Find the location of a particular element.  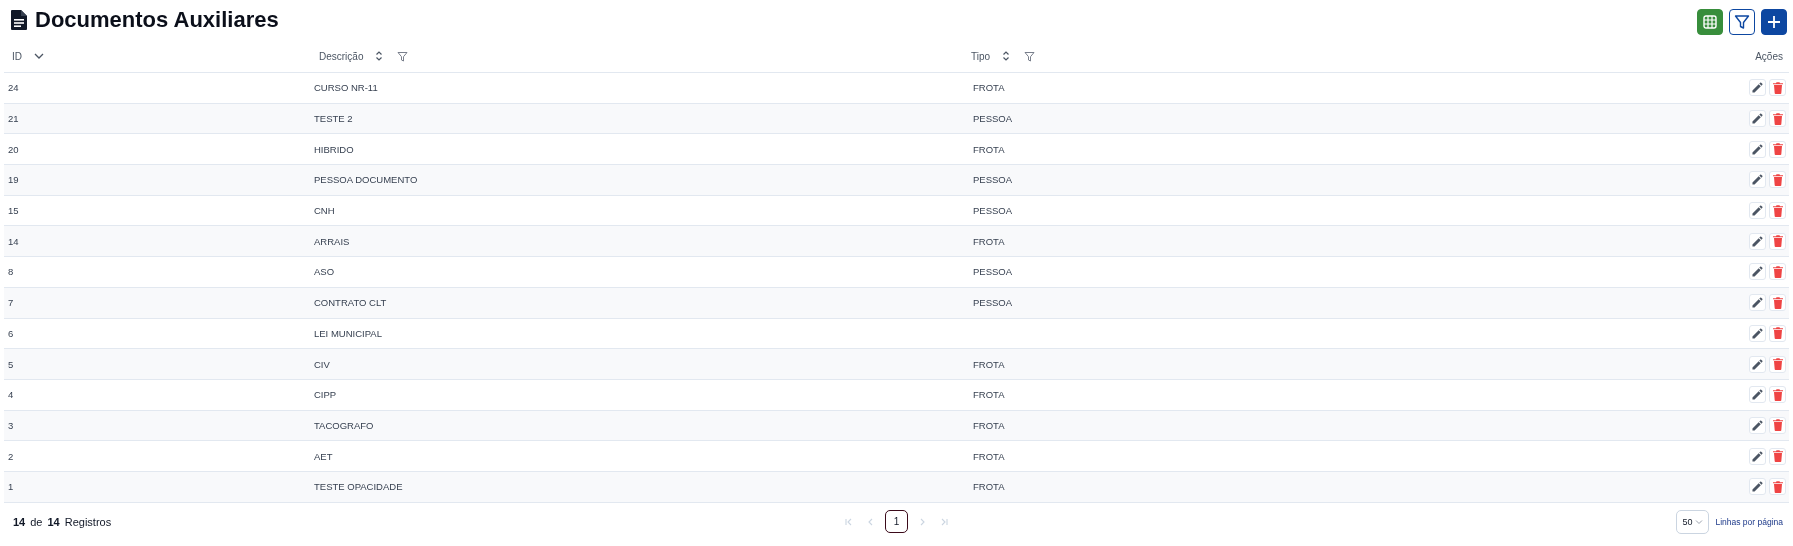

count-text: de is located at coordinates (36, 521).